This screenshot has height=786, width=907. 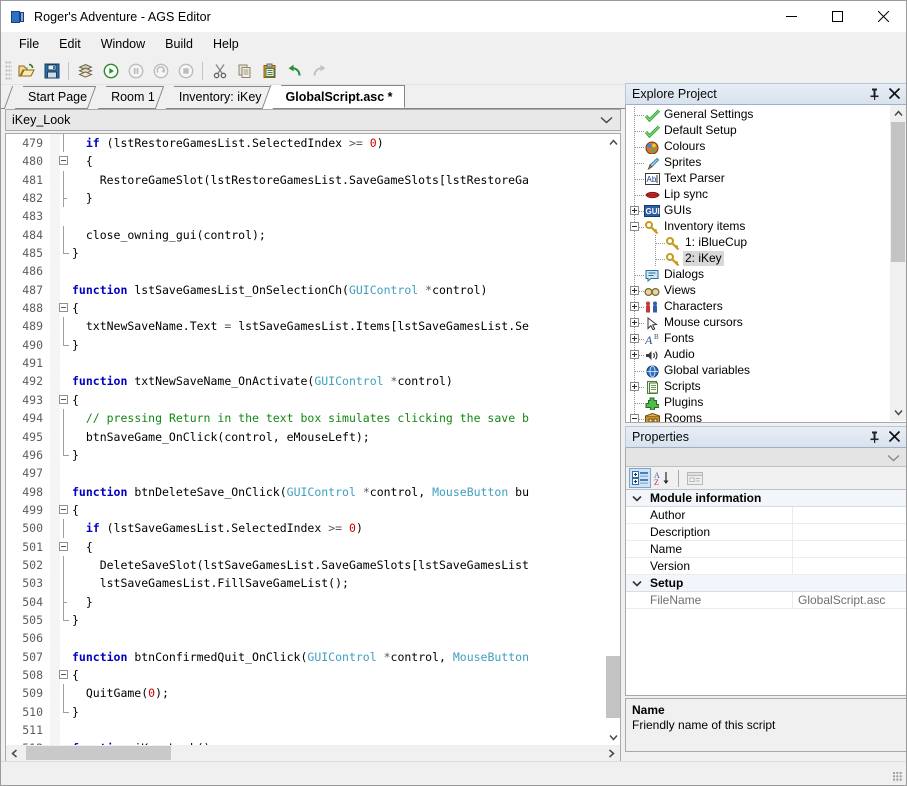 I want to click on tree-node-2-ikey: 2: iKey, so click(x=758, y=259).